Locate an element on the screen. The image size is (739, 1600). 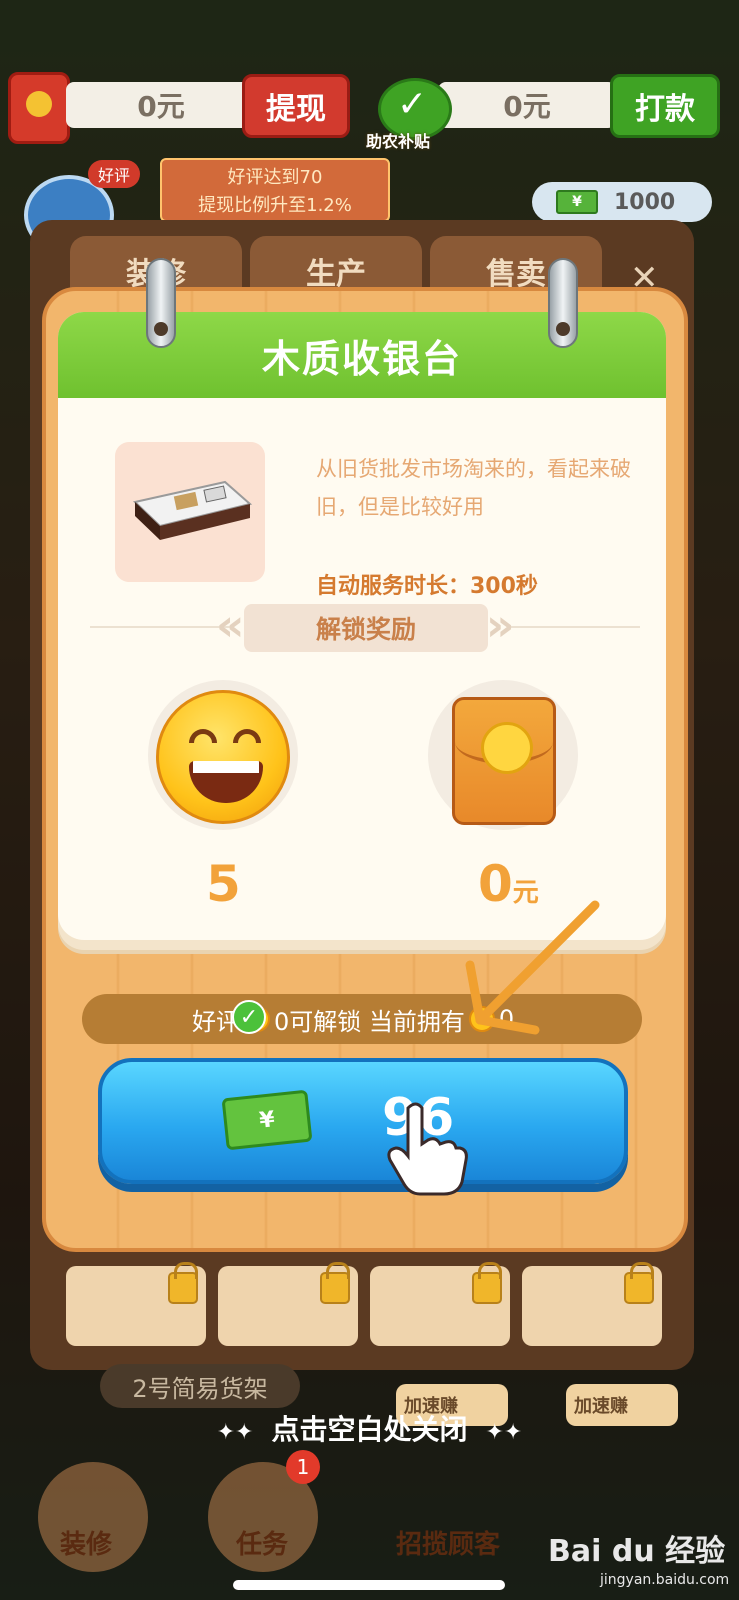
promo-banner: 好评达到70 提现比例升至1.2% is located at coordinates (275, 190).